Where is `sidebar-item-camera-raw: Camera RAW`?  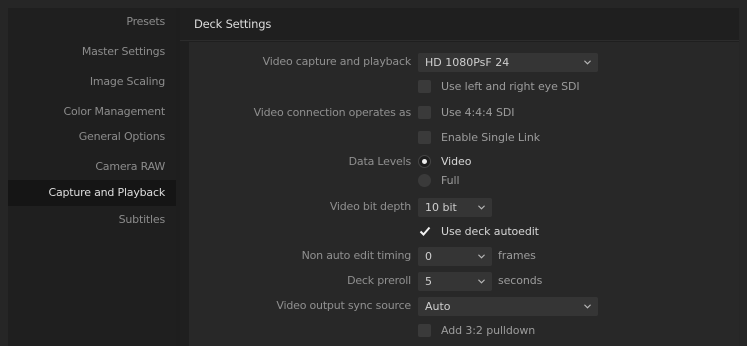 sidebar-item-camera-raw: Camera RAW is located at coordinates (92, 167).